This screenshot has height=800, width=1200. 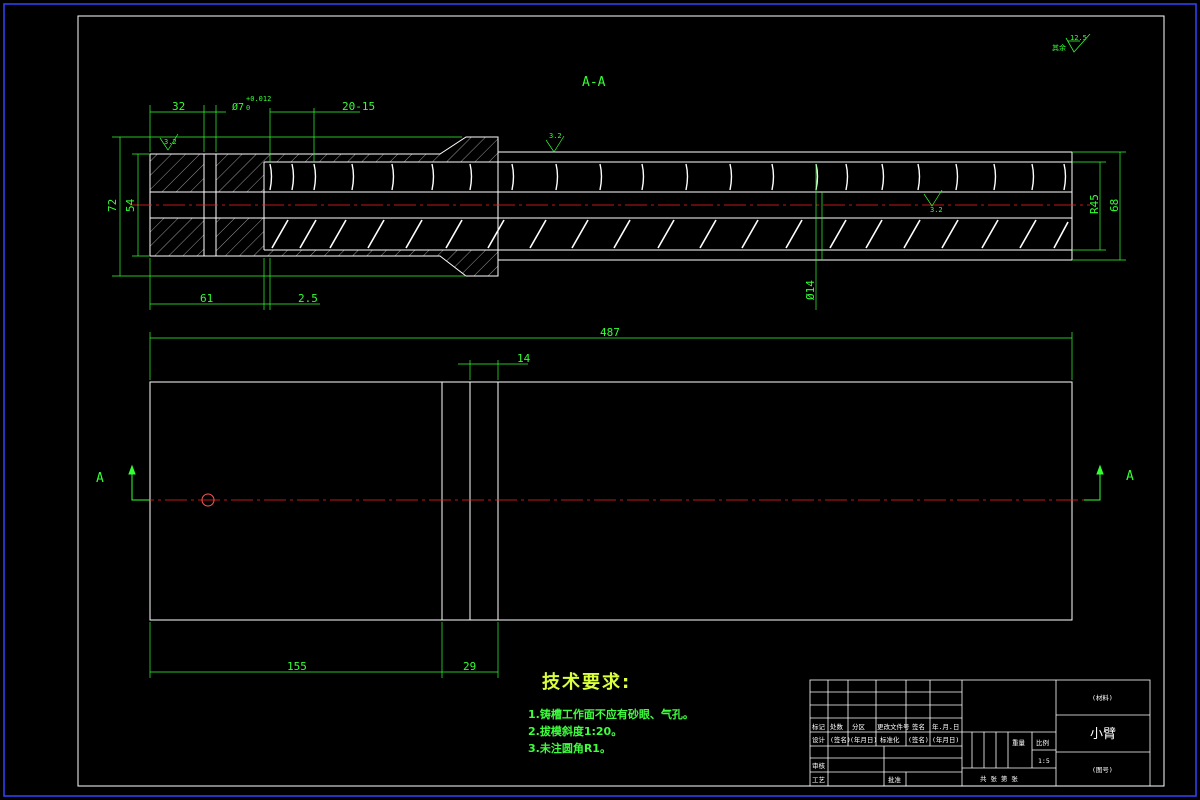 What do you see at coordinates (206, 298) in the screenshot?
I see `dim-61: 61` at bounding box center [206, 298].